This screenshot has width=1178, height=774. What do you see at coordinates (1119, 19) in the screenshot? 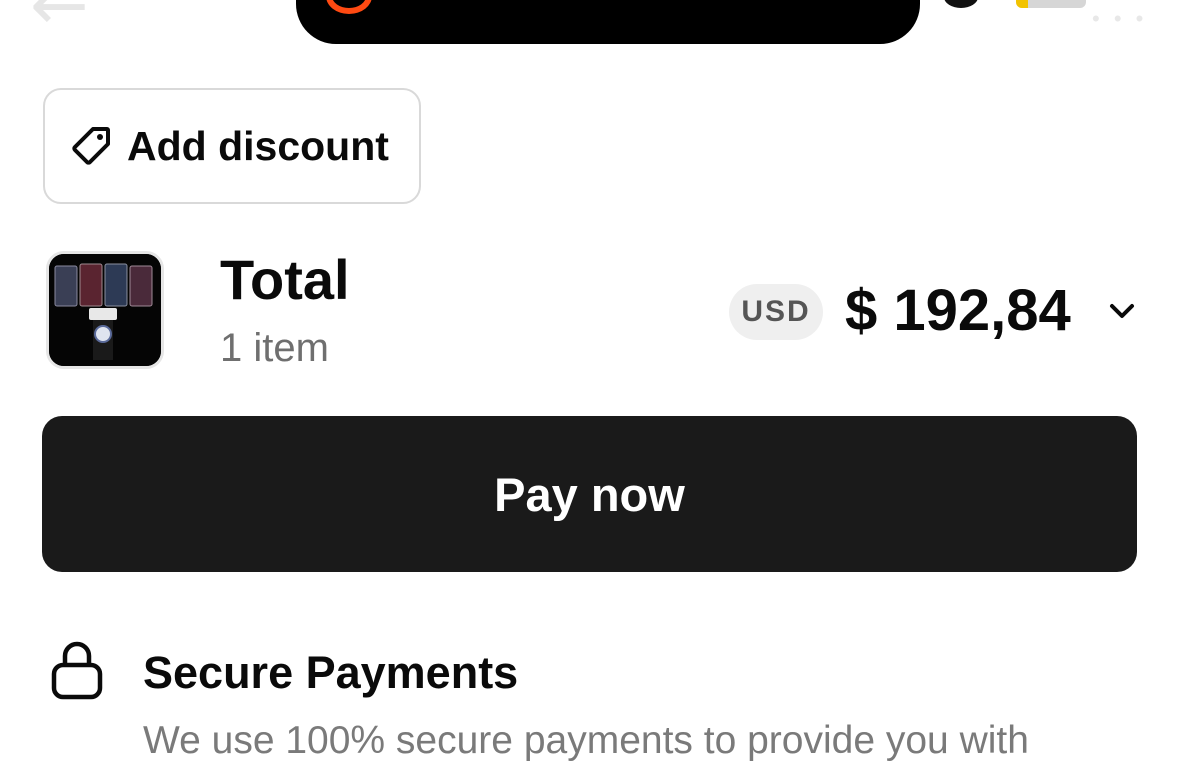
I see `more-options-icon: • • •` at bounding box center [1119, 19].